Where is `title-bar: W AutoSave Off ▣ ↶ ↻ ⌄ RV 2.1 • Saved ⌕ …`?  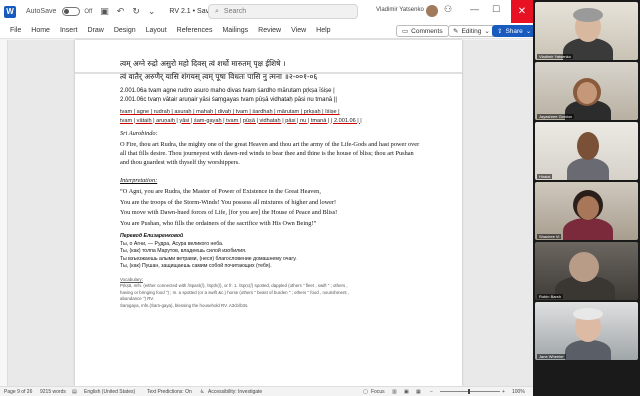 title-bar: W AutoSave Off ▣ ↶ ↻ ⌄ RV 2.1 • Saved ⌕ … is located at coordinates (266, 11).